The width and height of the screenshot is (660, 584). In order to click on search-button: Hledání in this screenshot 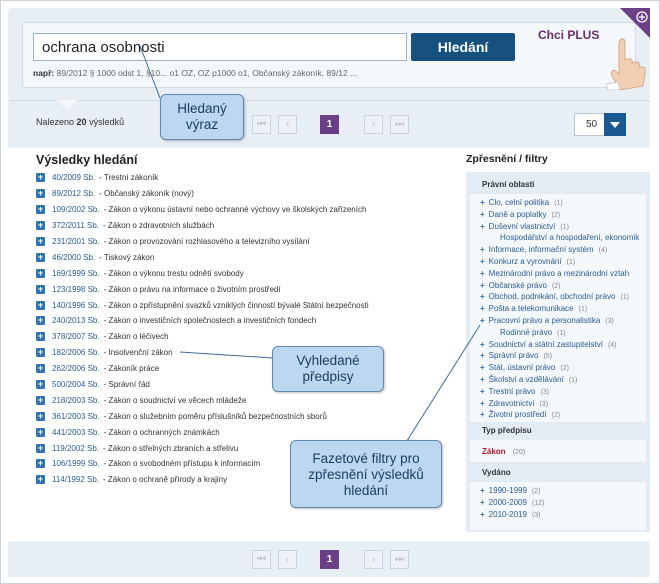, I will do `click(463, 47)`.